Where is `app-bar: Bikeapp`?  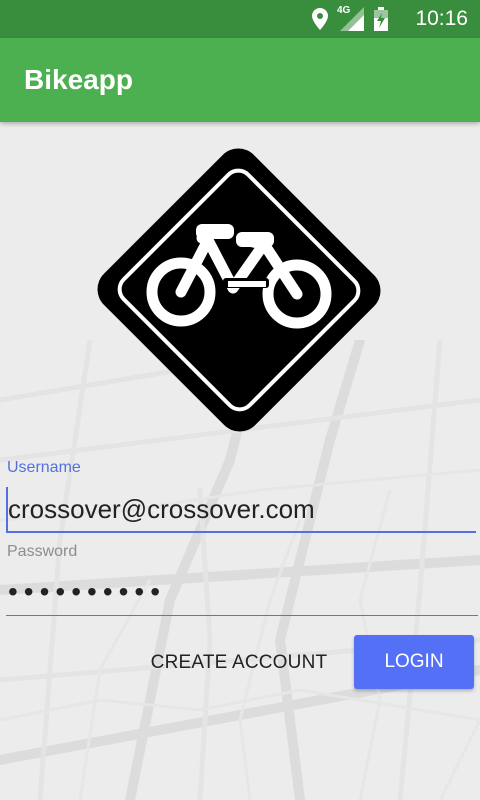 app-bar: Bikeapp is located at coordinates (240, 80).